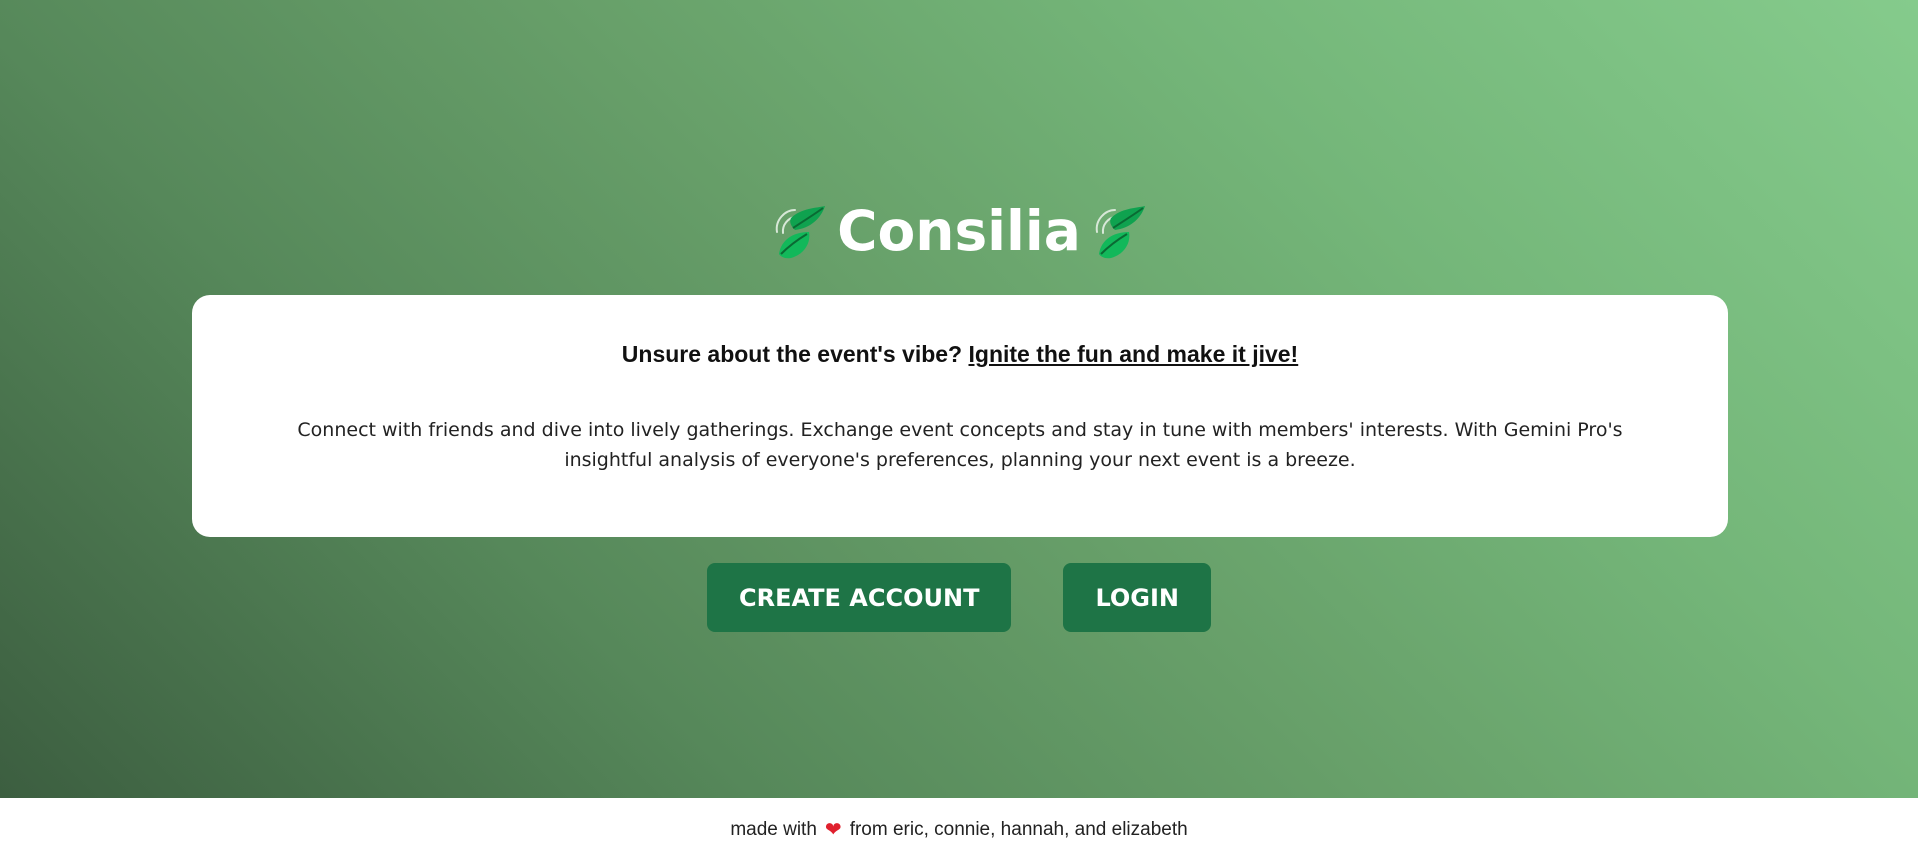  I want to click on create-account-button: CREATE ACCOUNT, so click(859, 597).